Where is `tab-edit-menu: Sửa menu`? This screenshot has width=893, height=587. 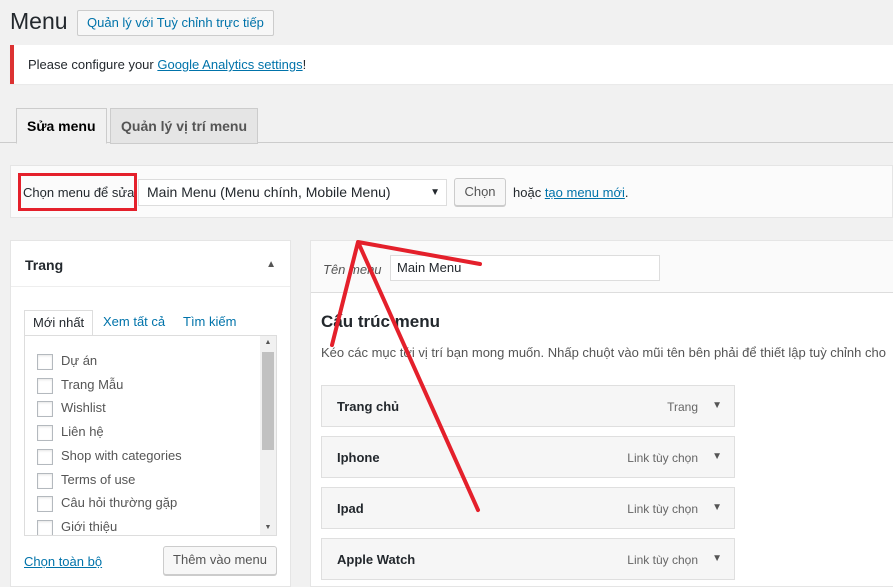
tab-edit-menu: Sửa menu is located at coordinates (61, 126).